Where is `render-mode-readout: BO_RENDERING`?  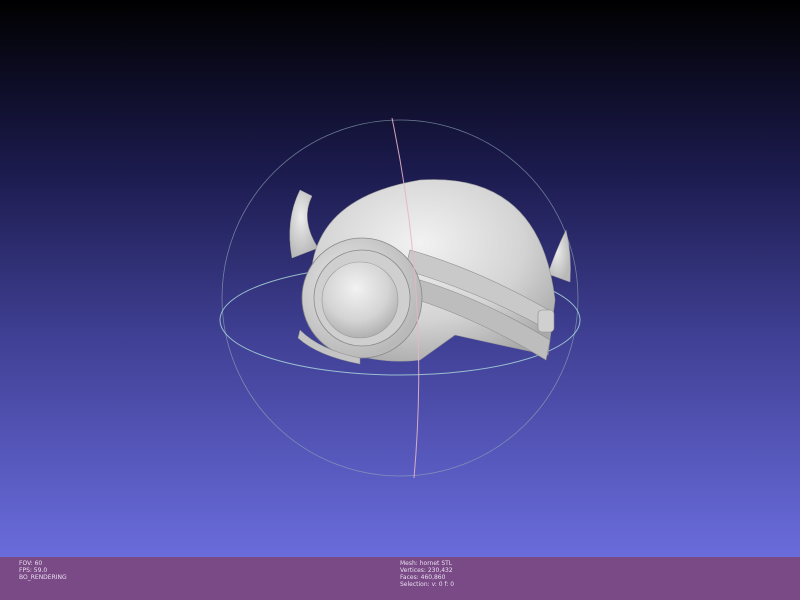 render-mode-readout: BO_RENDERING is located at coordinates (43, 577).